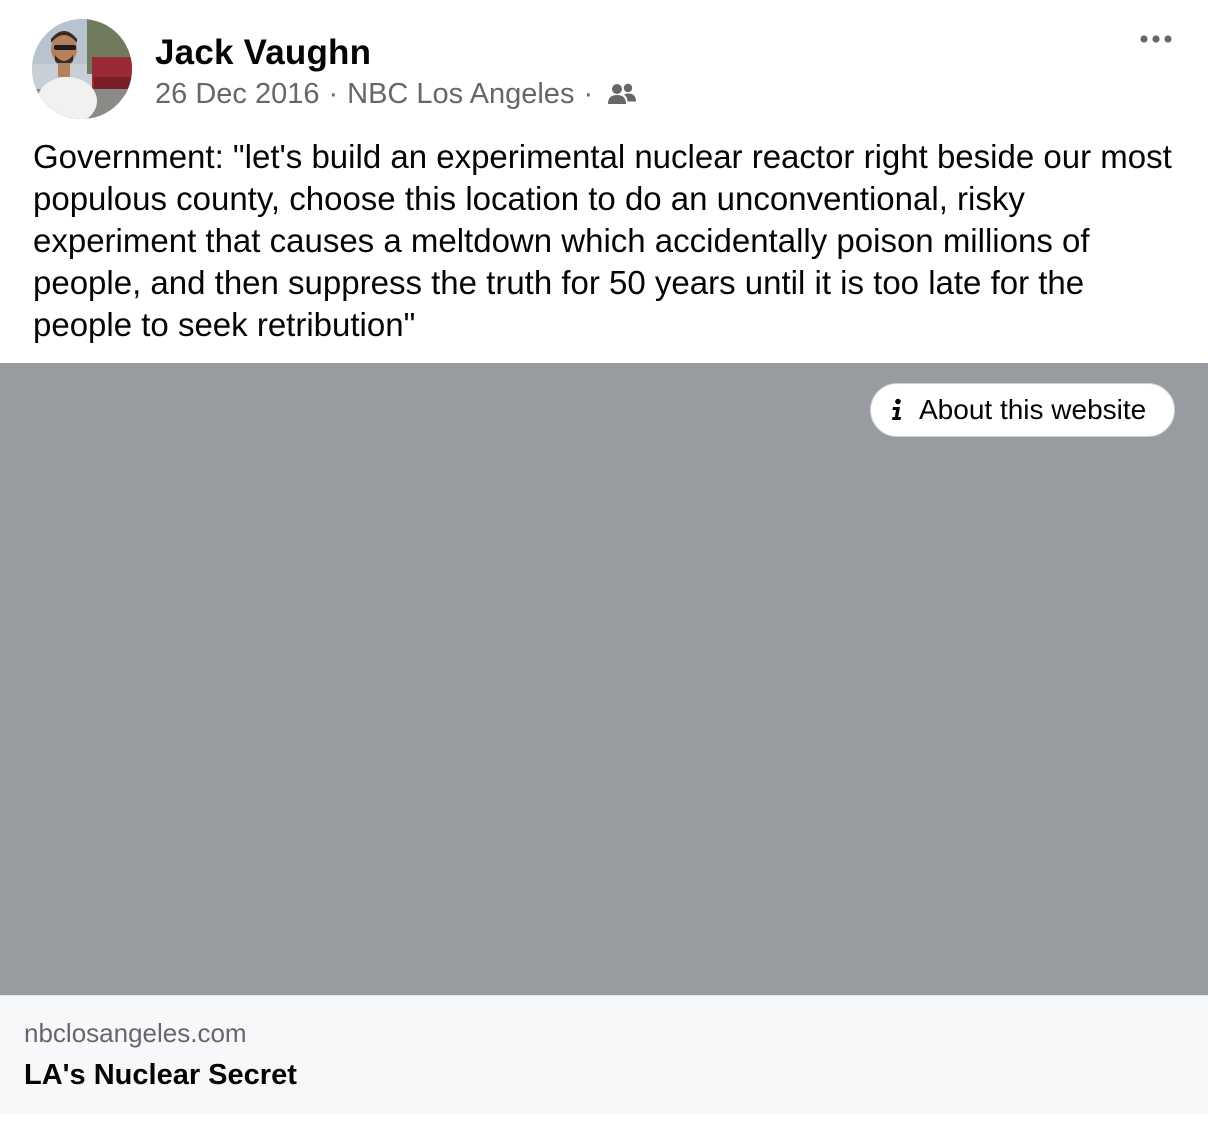  Describe the element at coordinates (604, 1054) in the screenshot. I see `link-preview-footer: nbclosangeles.com LA's Nuclear Secret` at that location.